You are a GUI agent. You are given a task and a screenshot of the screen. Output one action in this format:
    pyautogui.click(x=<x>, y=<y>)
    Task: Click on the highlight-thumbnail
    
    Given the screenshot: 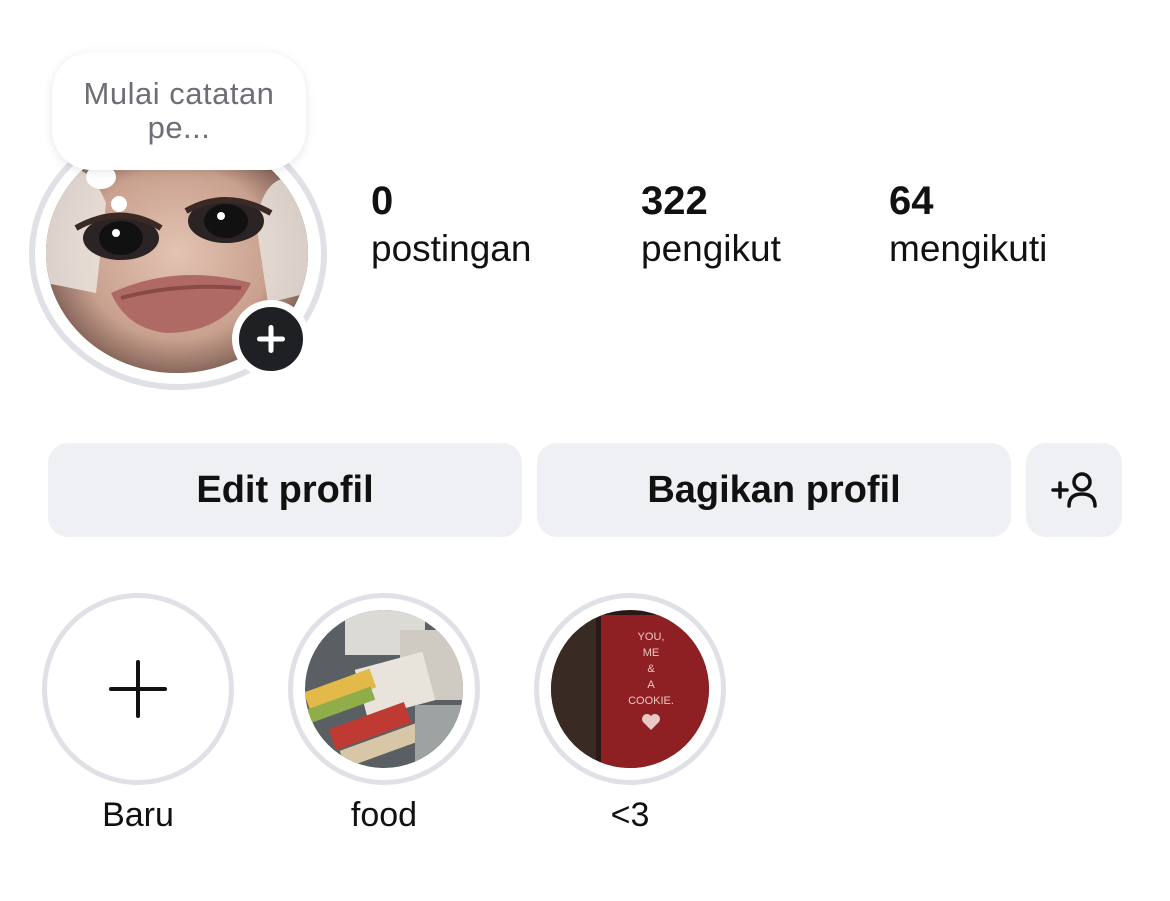 What is the action you would take?
    pyautogui.click(x=384, y=689)
    